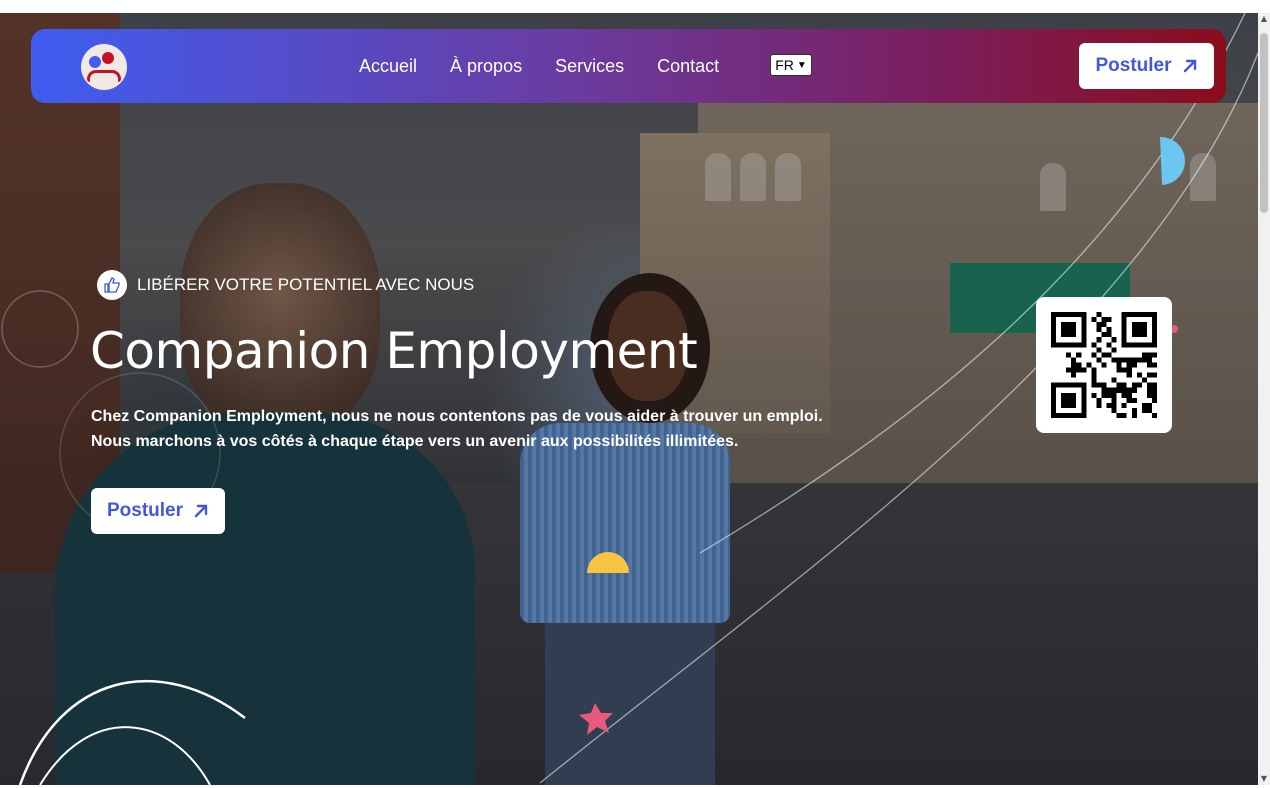  Describe the element at coordinates (589, 66) in the screenshot. I see `nav-link-services: Services` at that location.